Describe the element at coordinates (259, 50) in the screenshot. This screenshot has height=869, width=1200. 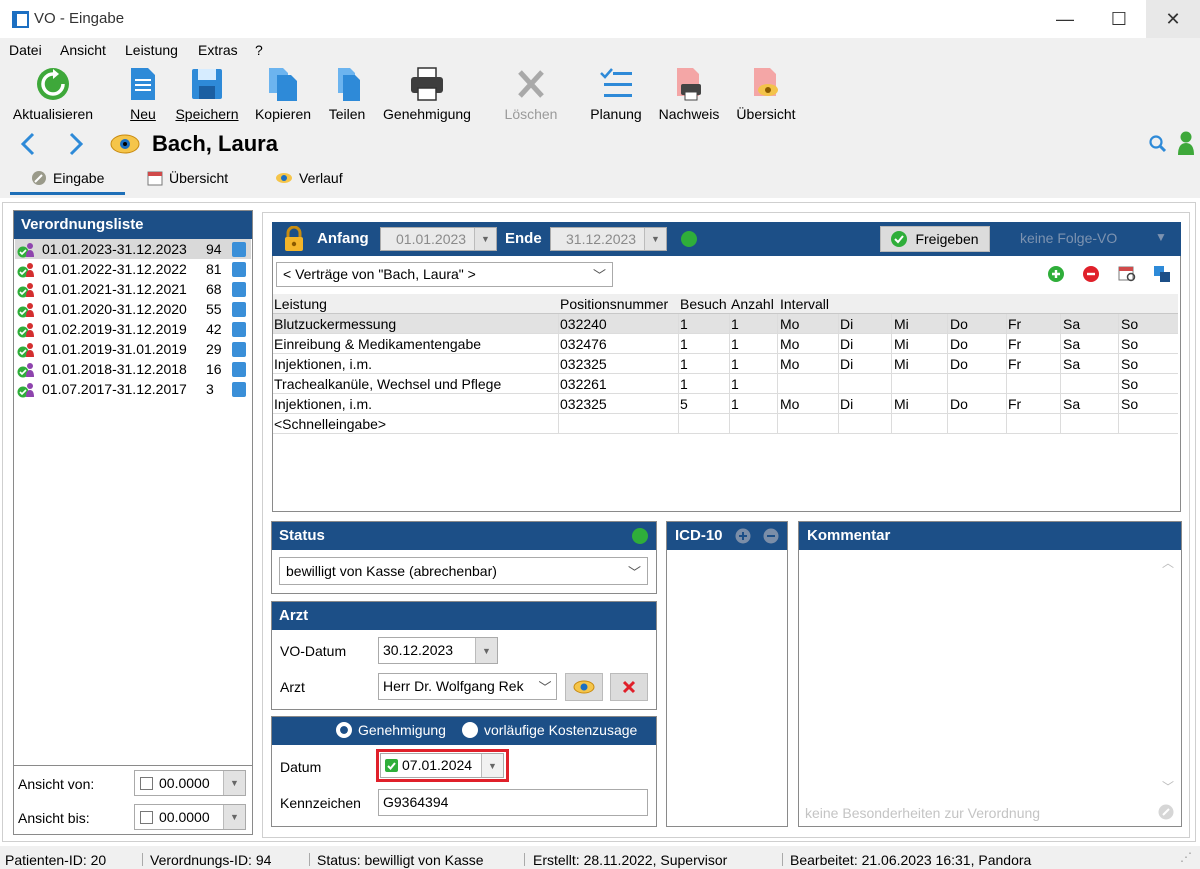
I see `menu-help: ?` at that location.